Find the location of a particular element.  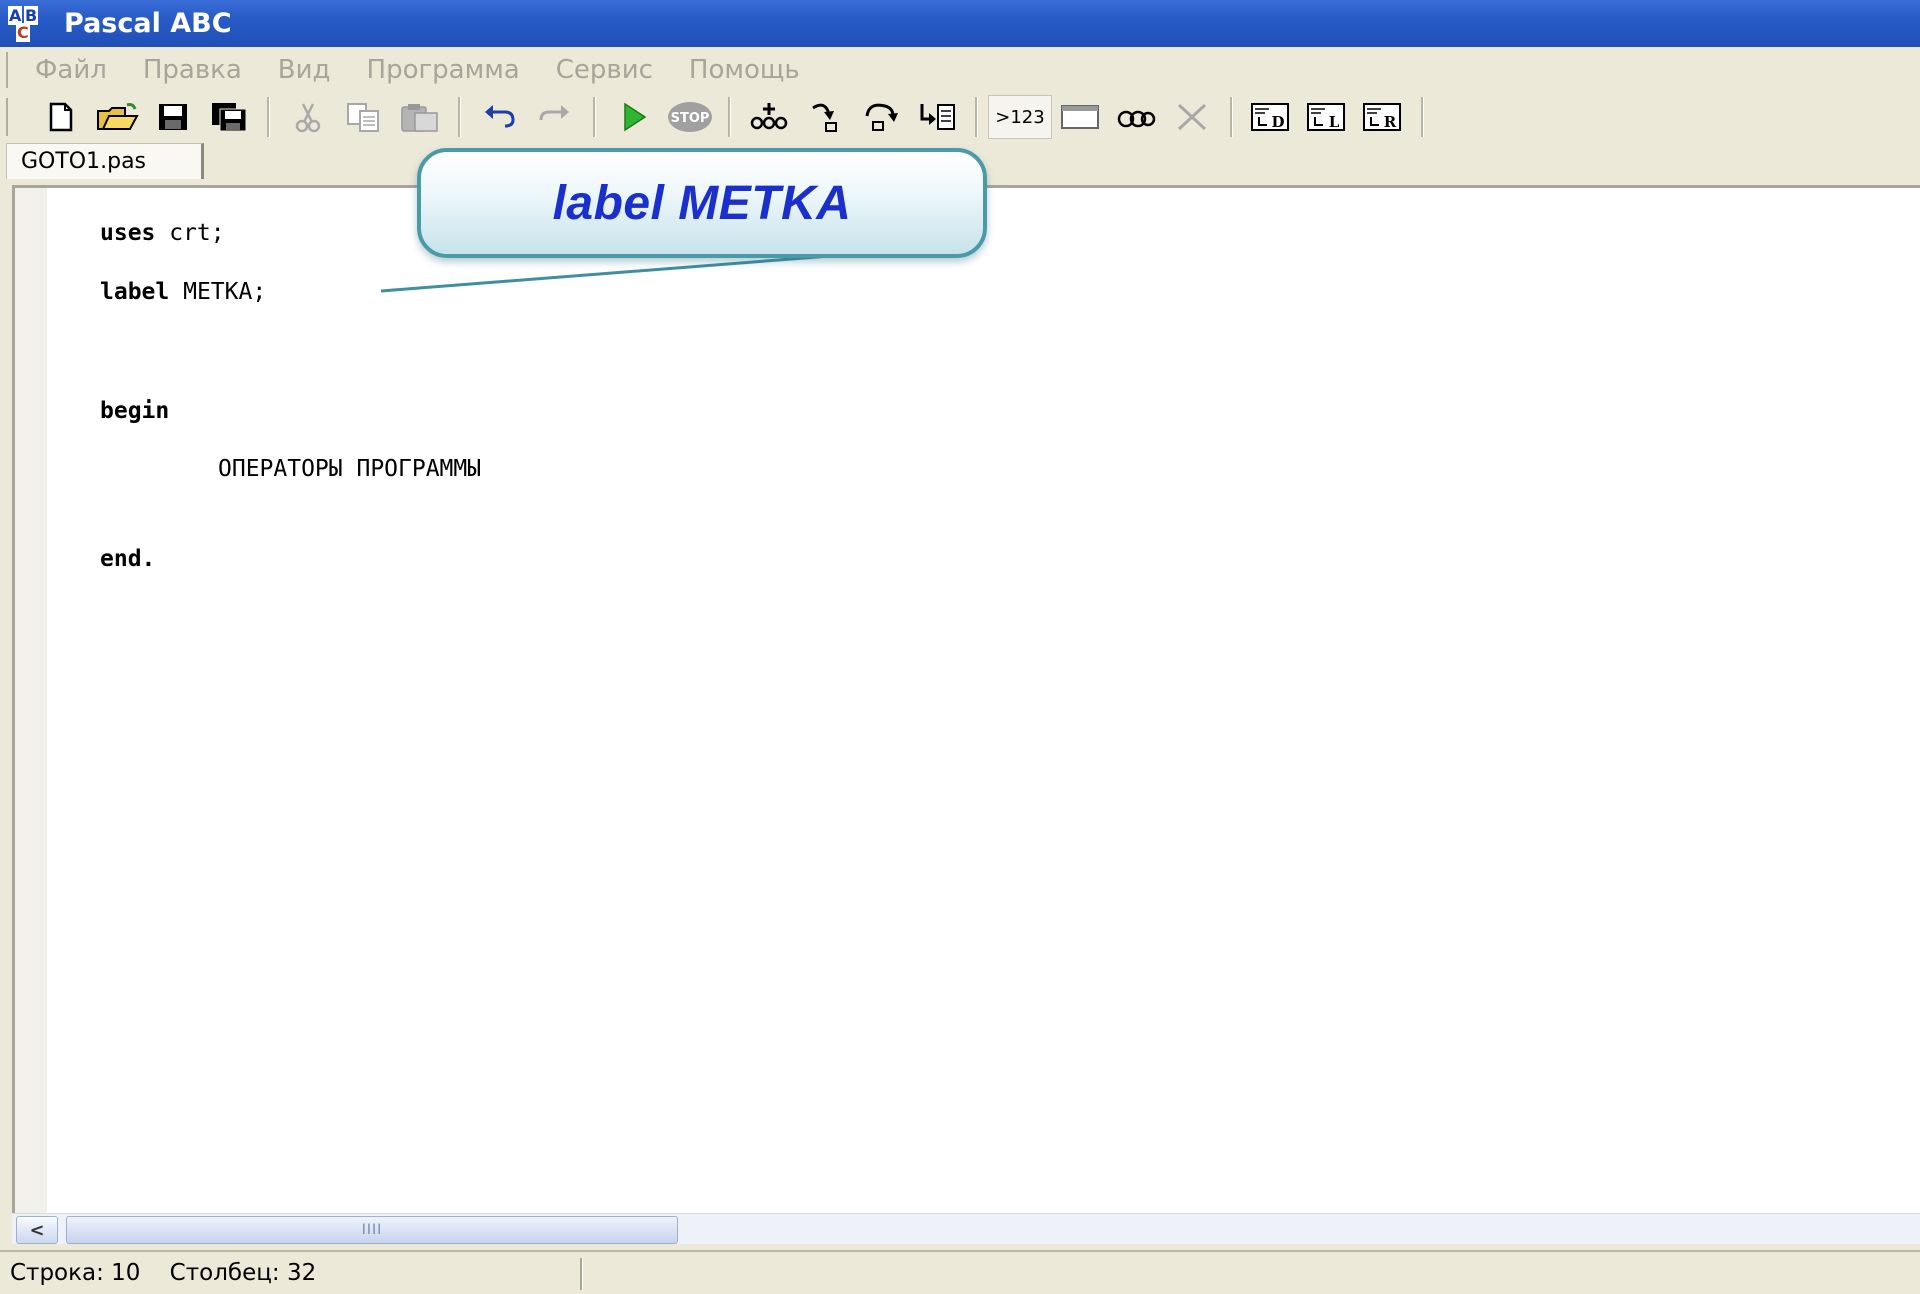

format-l-button: L is located at coordinates (1327, 117).